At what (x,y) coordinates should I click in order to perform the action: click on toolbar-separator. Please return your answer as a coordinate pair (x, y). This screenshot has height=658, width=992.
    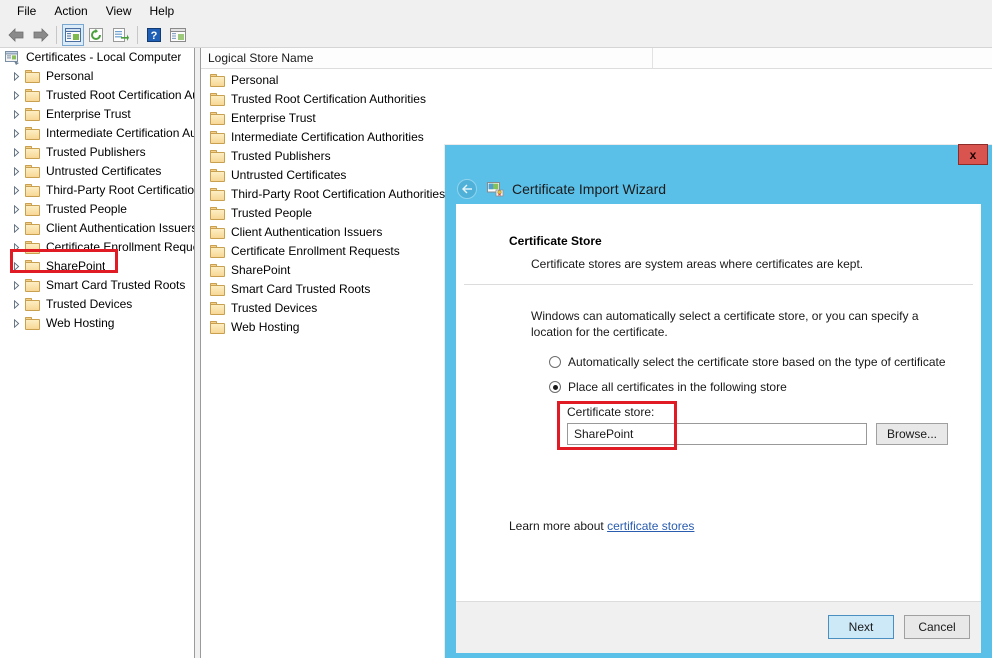
    Looking at the image, I should click on (137, 34).